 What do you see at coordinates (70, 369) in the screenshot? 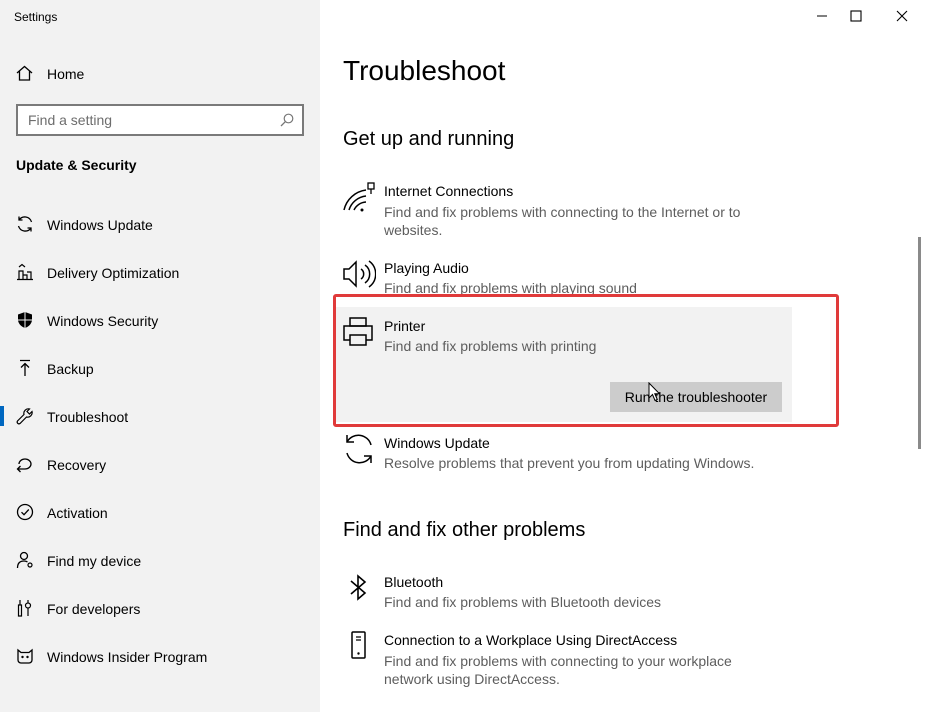
I see `sidebar-item-label: Backup` at bounding box center [70, 369].